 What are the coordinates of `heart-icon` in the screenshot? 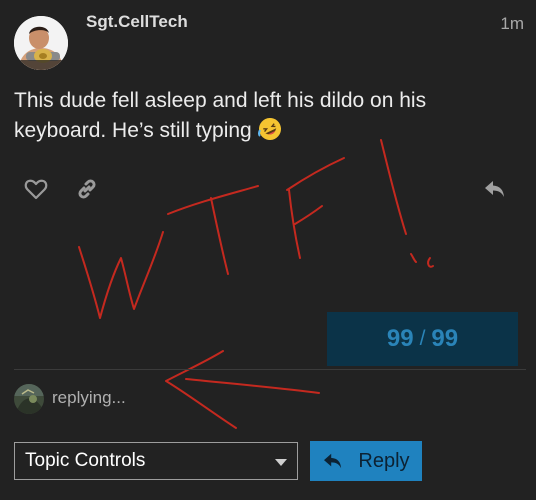 It's located at (36, 189).